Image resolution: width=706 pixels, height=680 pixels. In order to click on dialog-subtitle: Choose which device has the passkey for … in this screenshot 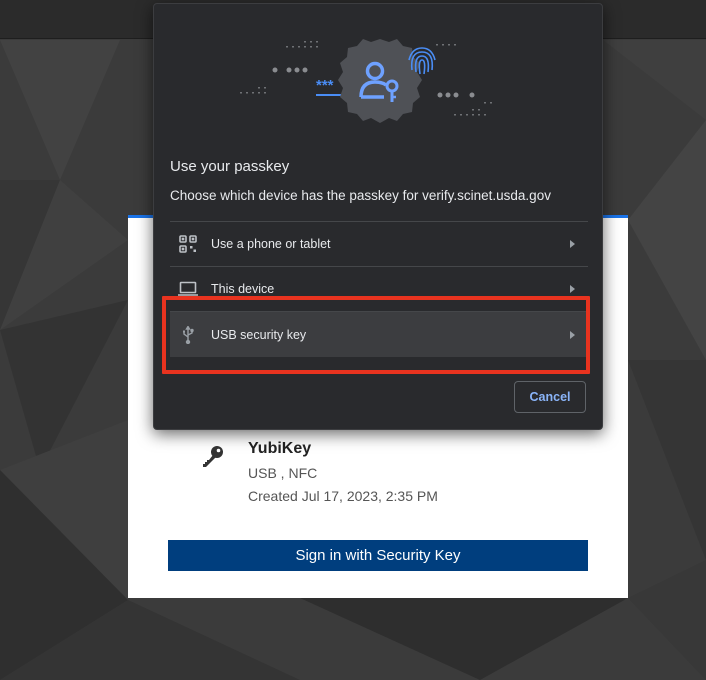, I will do `click(360, 195)`.